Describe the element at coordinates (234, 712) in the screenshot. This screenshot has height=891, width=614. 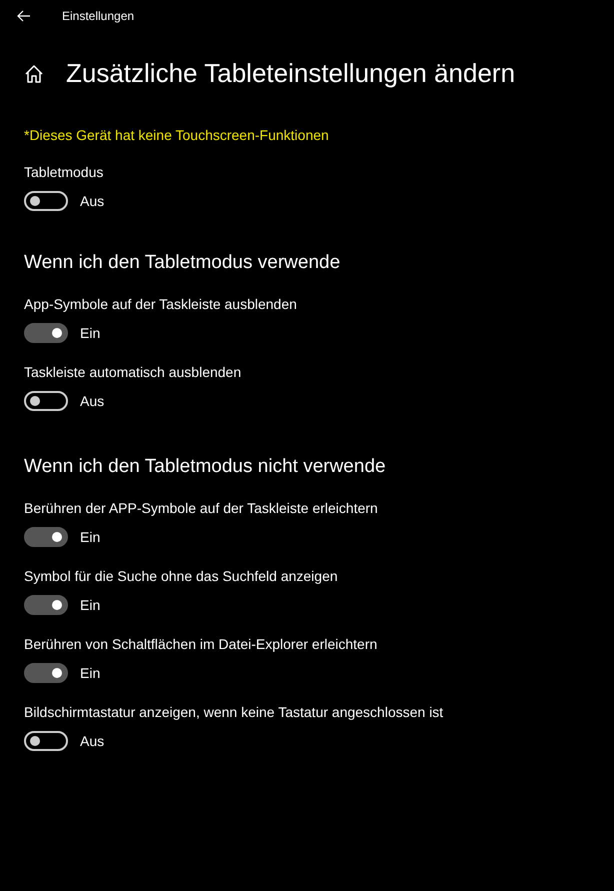
I see `setting-label: Bildschirmtastatur anzeigen, wenn keine Tastatur angeschlossen ist` at that location.